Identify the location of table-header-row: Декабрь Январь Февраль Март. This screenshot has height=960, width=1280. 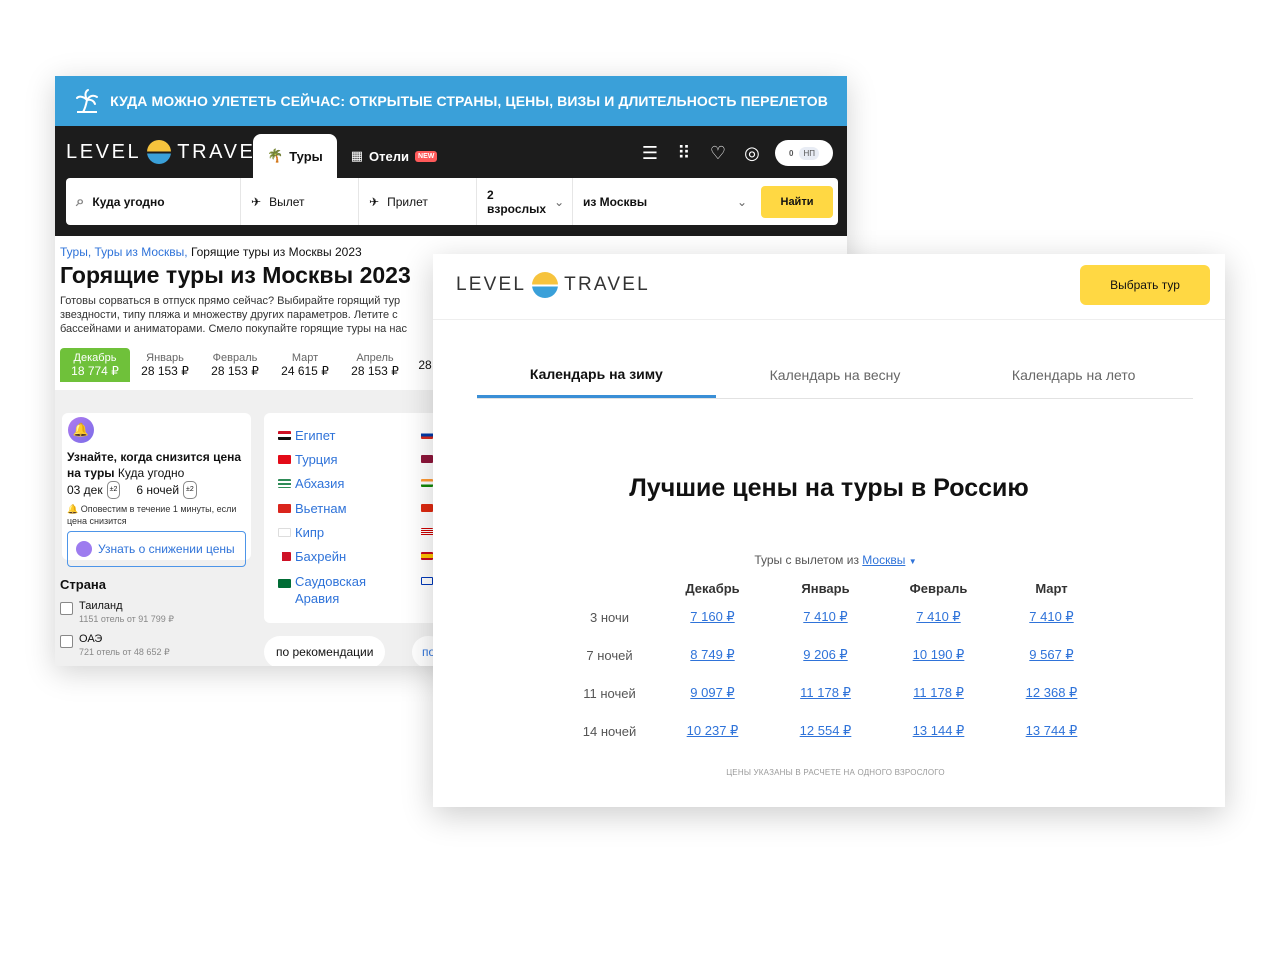
(835, 588).